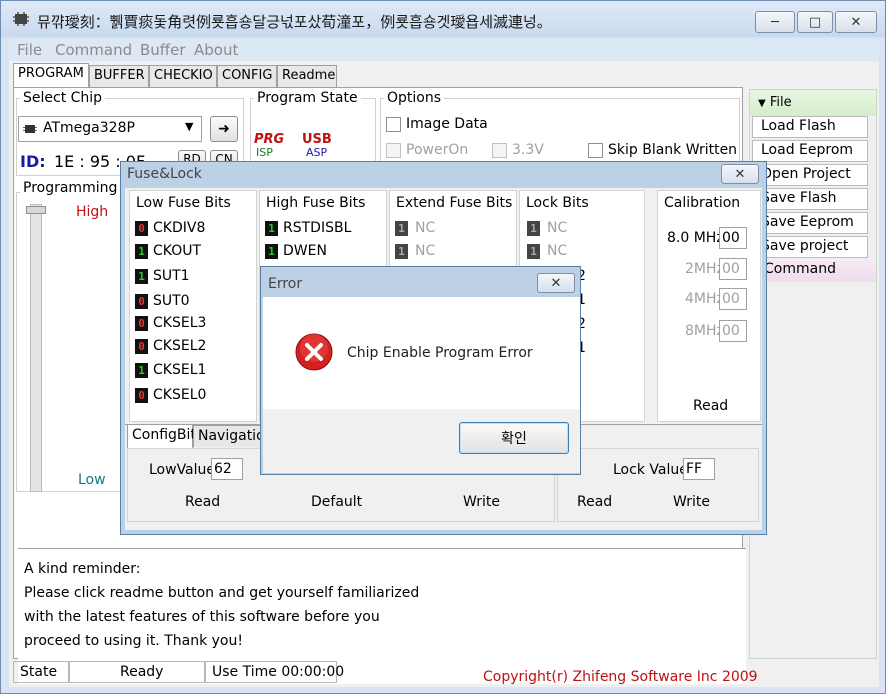 The image size is (886, 694). Describe the element at coordinates (141, 370) in the screenshot. I see `fuse-bit-cksel1: 1` at that location.